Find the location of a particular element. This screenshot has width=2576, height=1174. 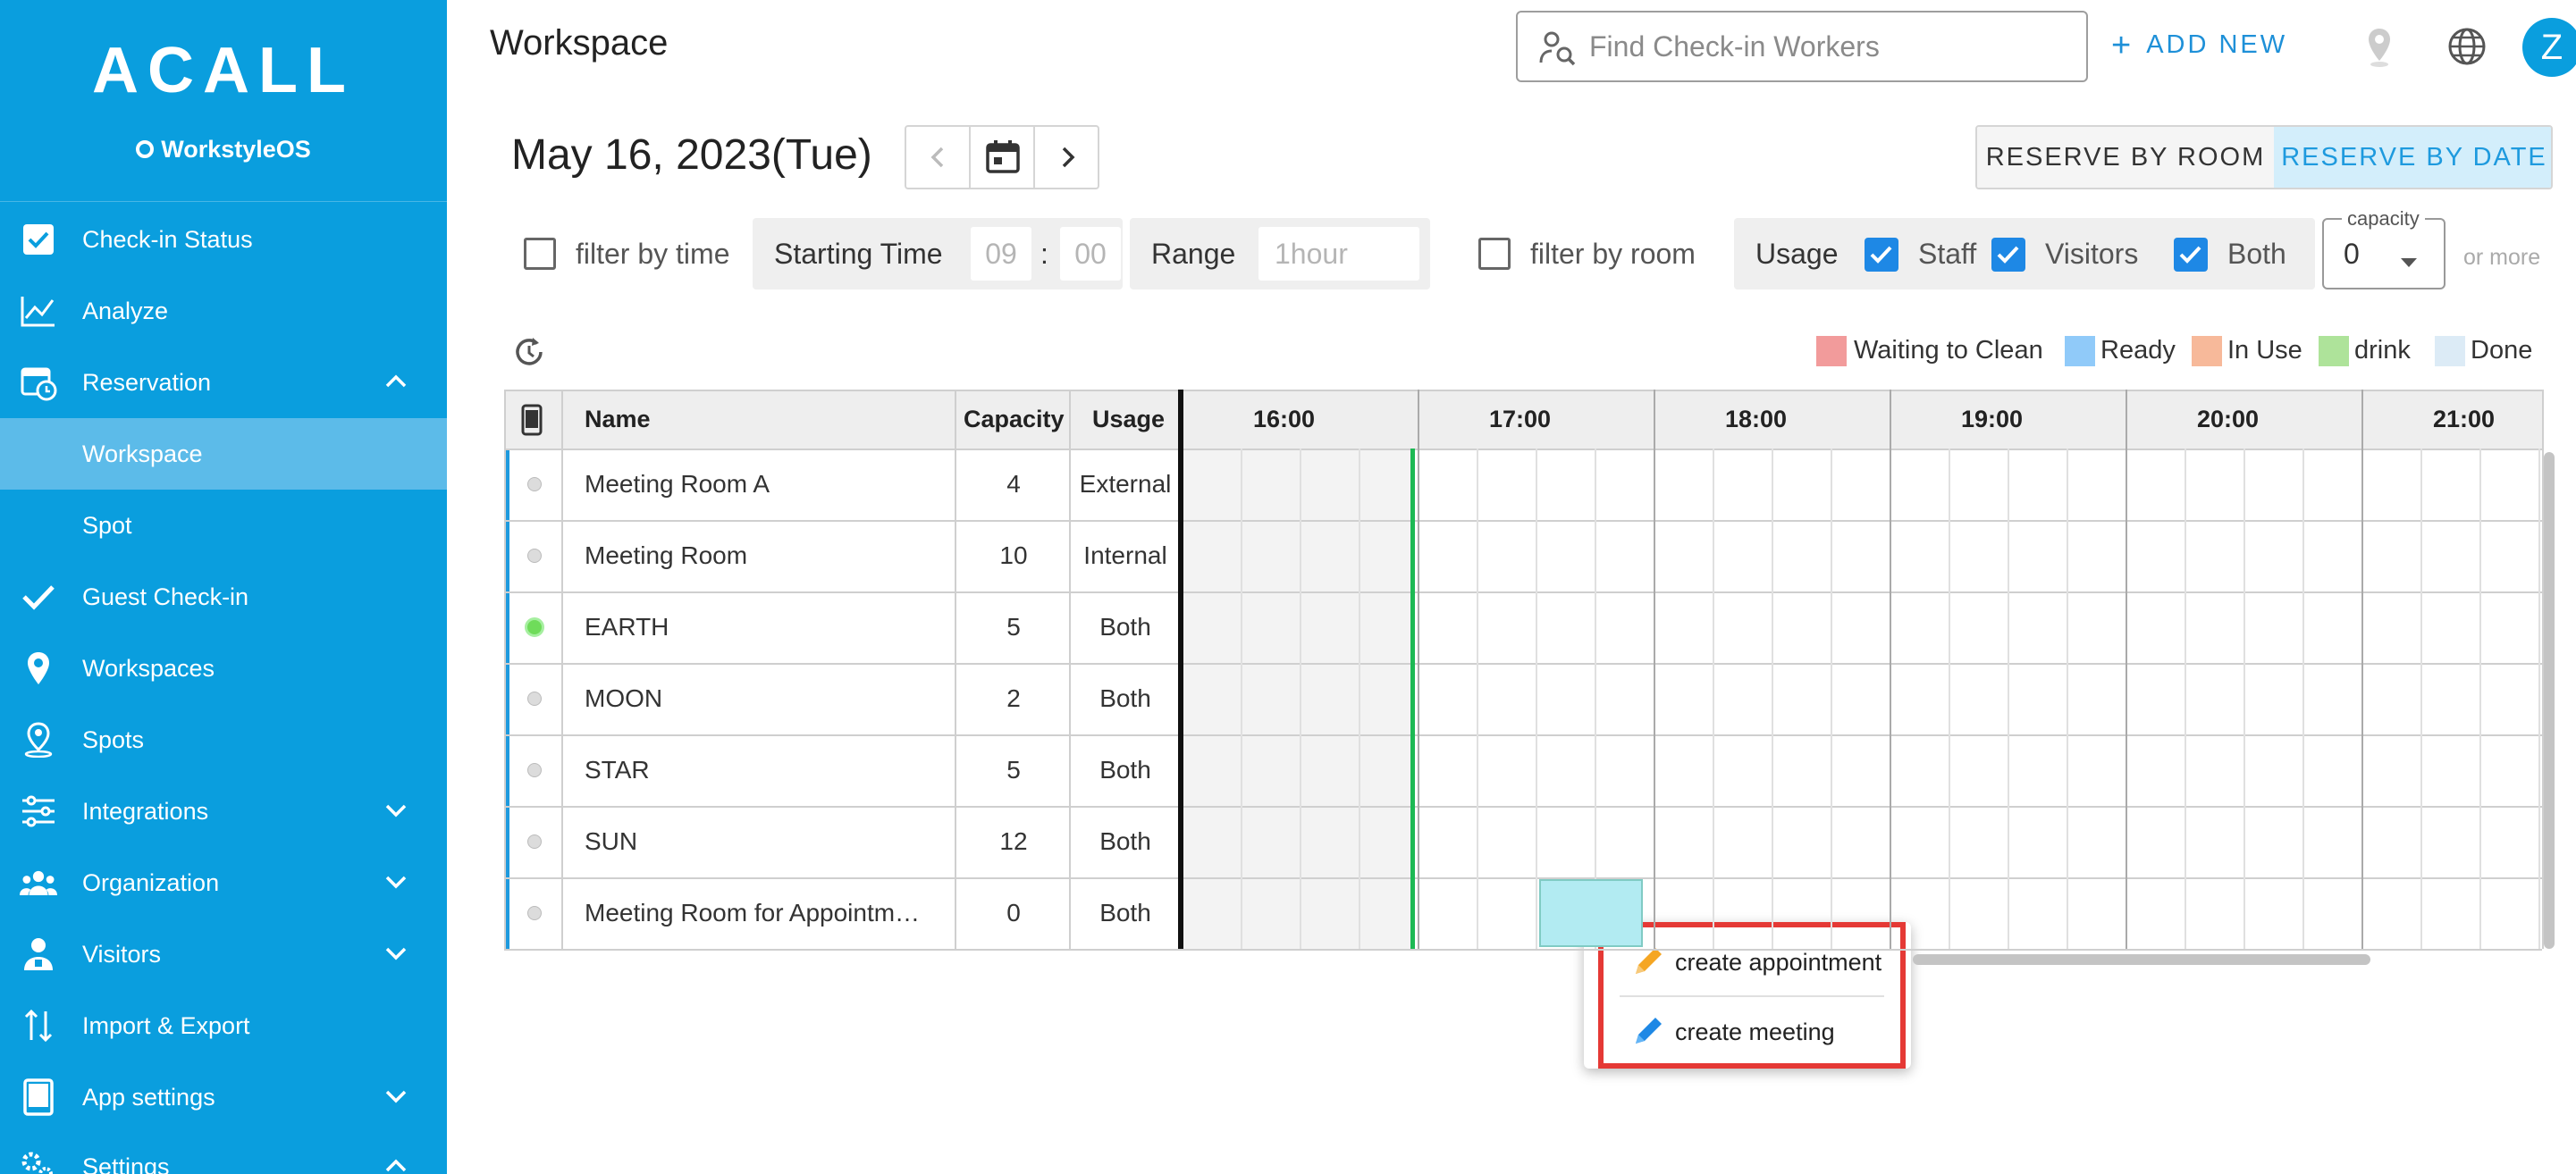

sidebar-item-reservation: Reservation is located at coordinates (224, 383).